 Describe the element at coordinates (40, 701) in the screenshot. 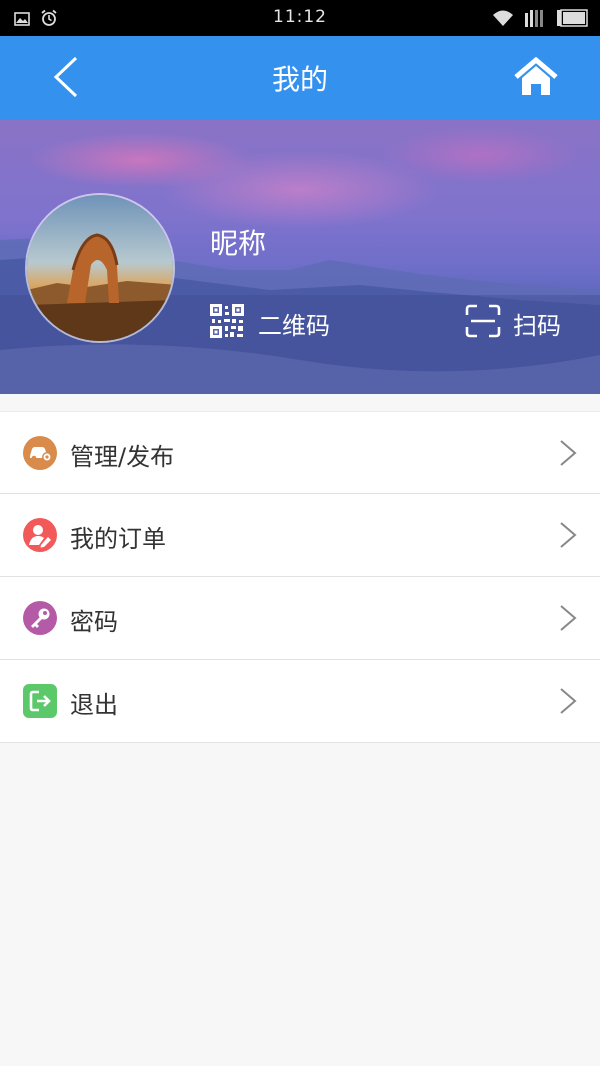

I see `logout-icon` at that location.